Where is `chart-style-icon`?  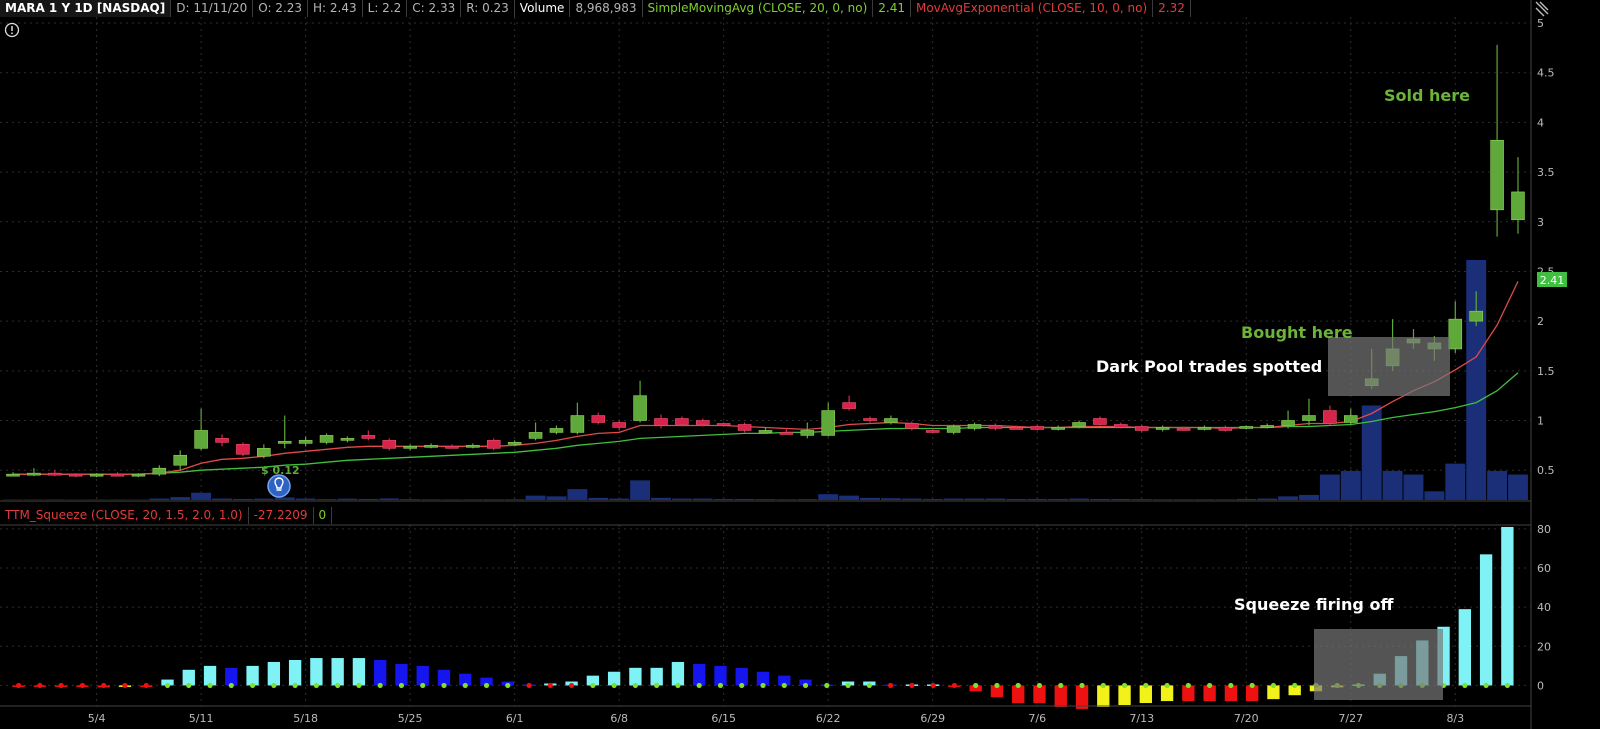 chart-style-icon is located at coordinates (1542, 9).